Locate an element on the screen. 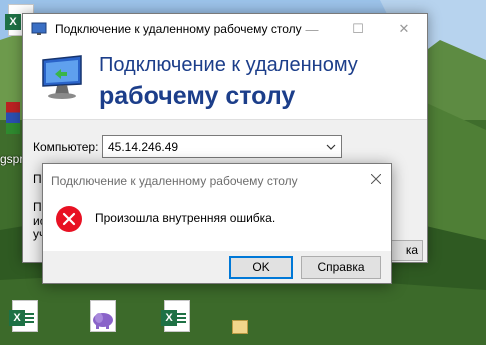  error-dialog-title: Подключение к удаленному рабочему столу is located at coordinates (174, 181).